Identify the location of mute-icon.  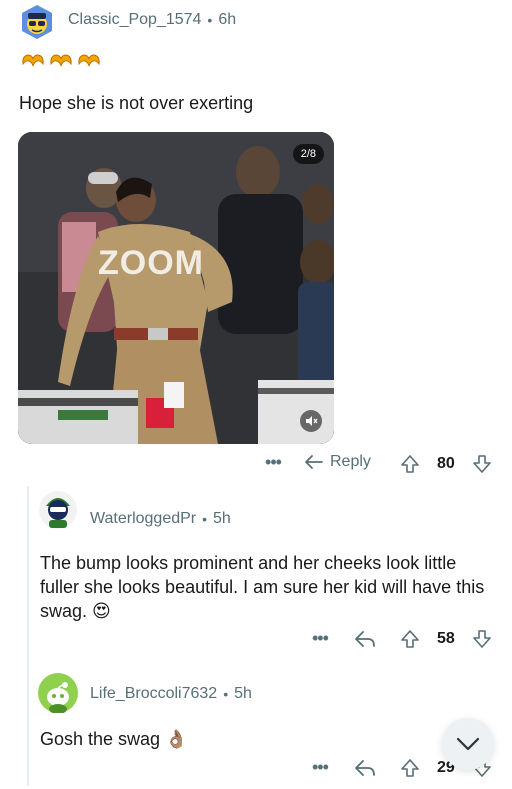
(311, 421).